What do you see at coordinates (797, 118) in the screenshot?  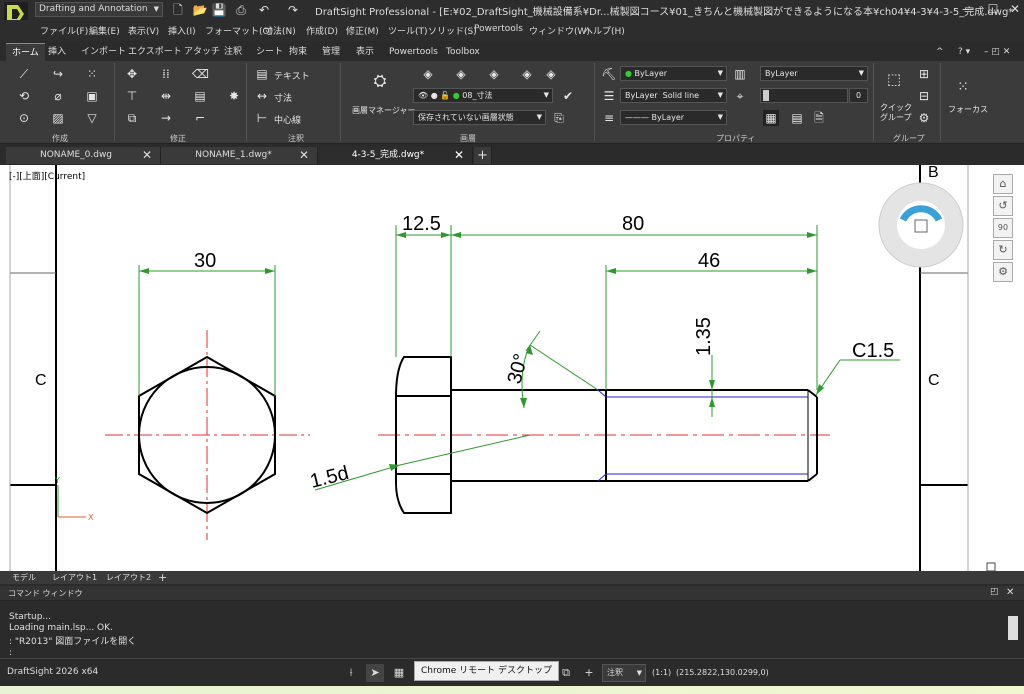 I see `list-icon: ▤` at bounding box center [797, 118].